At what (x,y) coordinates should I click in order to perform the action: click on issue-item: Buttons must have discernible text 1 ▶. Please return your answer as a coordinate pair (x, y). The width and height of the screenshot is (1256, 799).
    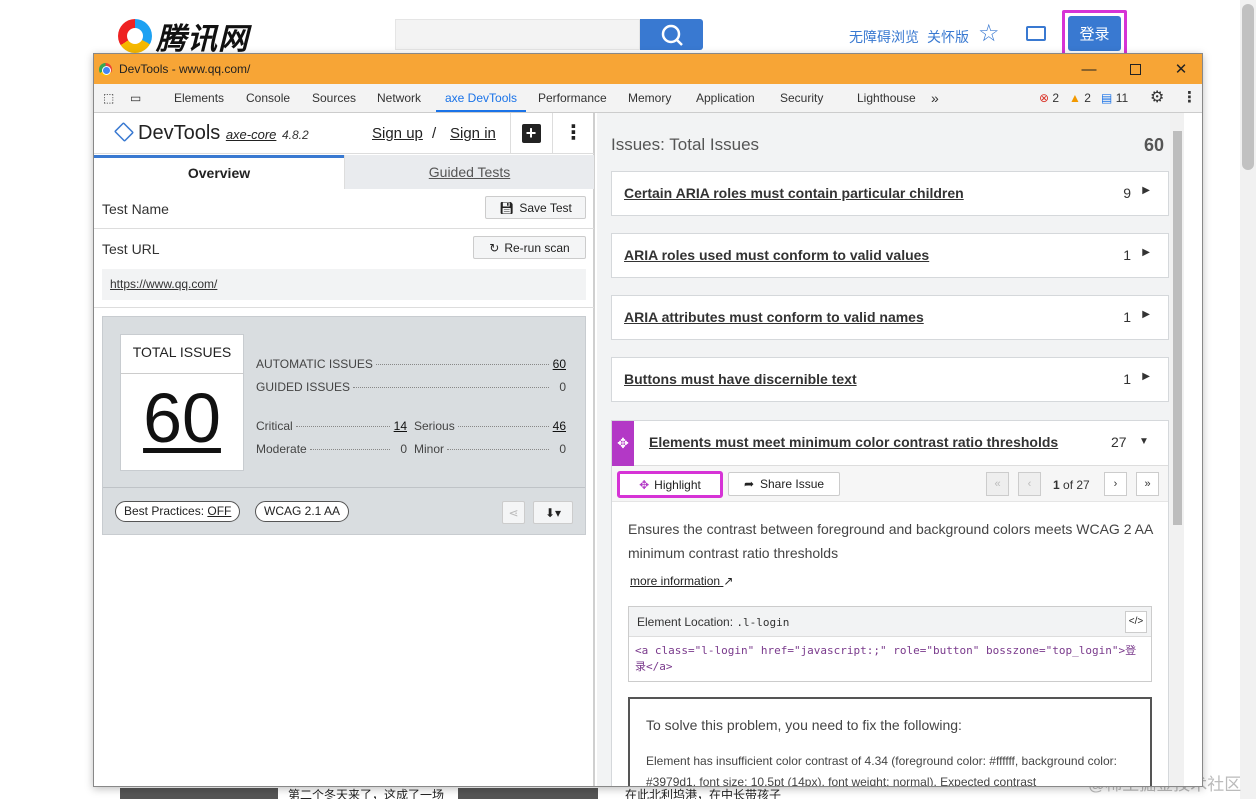
    Looking at the image, I should click on (890, 379).